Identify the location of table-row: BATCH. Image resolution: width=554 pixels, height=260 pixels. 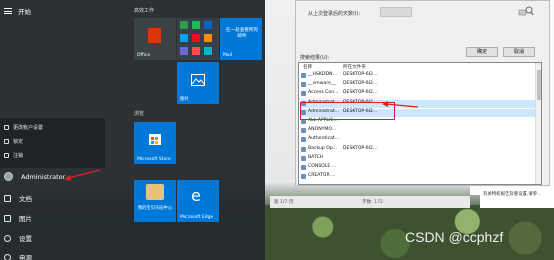
(421, 159).